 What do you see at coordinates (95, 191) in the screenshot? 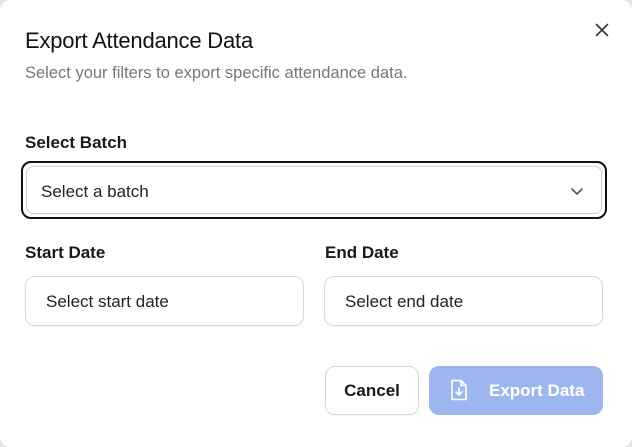
I see `batch-select-value: Select a batch` at bounding box center [95, 191].